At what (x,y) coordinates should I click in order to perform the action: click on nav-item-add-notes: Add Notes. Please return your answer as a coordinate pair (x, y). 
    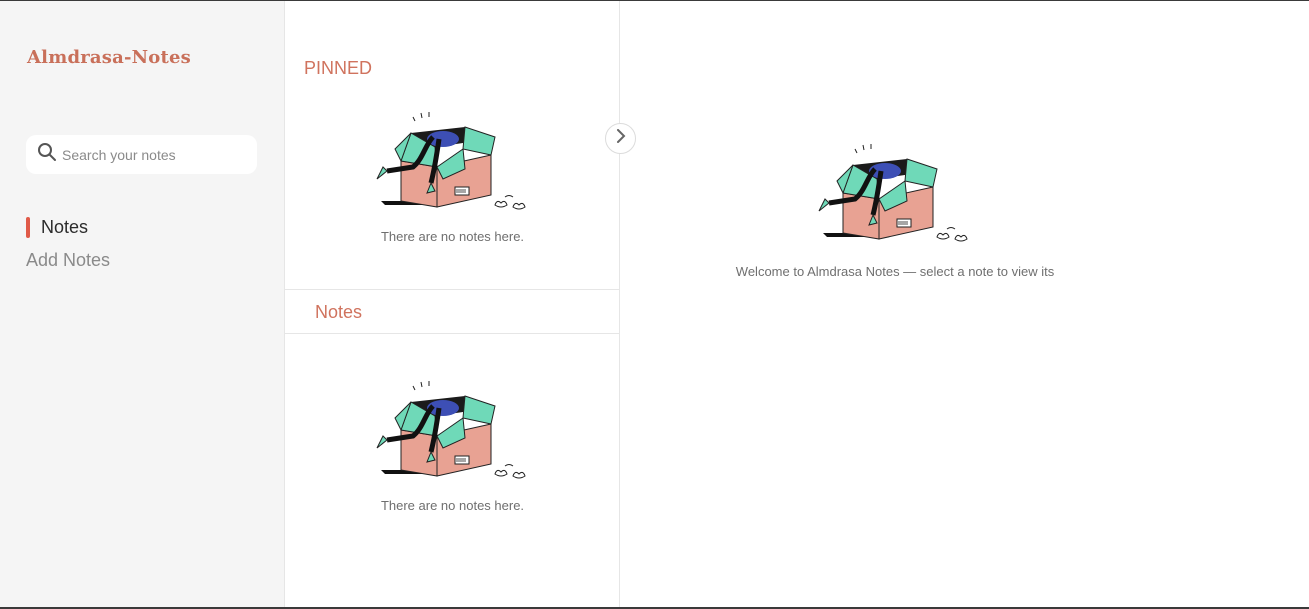
    Looking at the image, I should click on (68, 260).